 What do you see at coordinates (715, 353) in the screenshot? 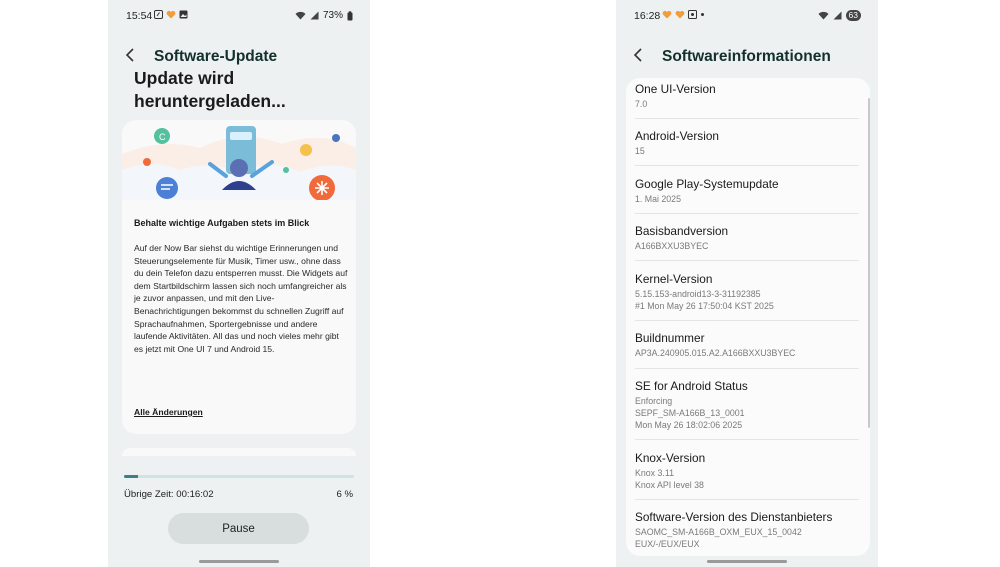
I see `item-value: AP3A.240905.015.A2.A166BXXU3BYEC` at bounding box center [715, 353].